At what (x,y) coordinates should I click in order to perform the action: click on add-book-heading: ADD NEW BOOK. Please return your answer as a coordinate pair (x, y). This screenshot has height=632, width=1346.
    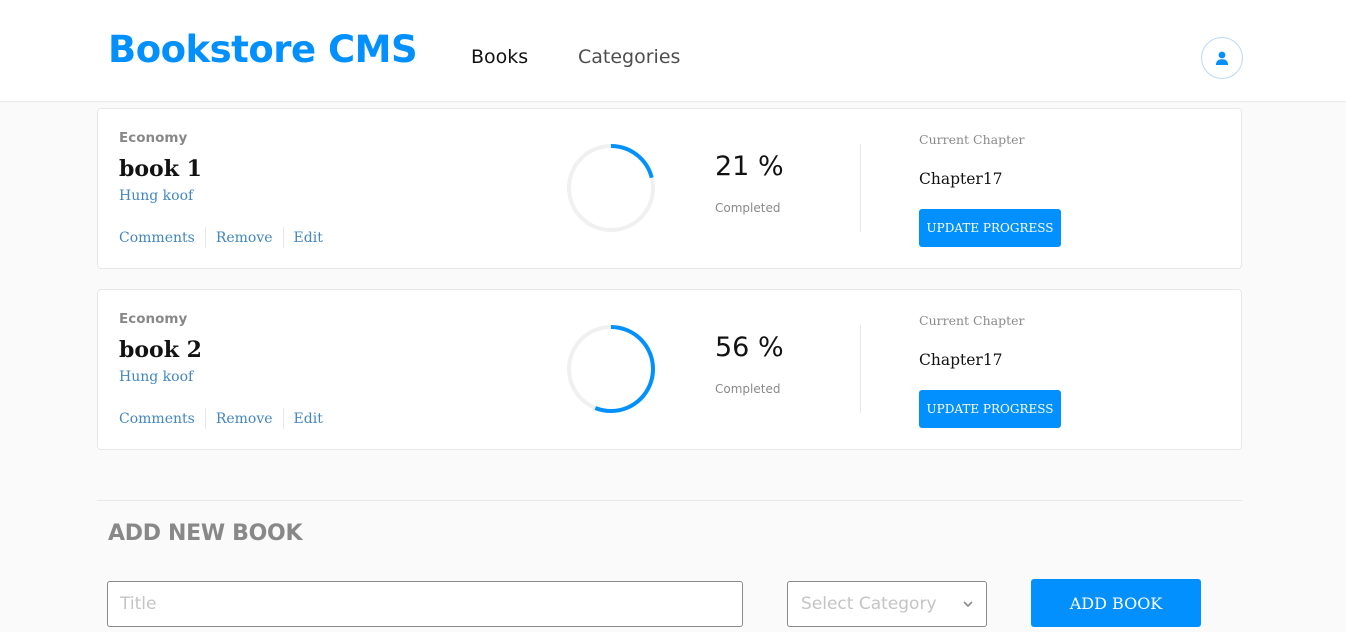
    Looking at the image, I should click on (205, 533).